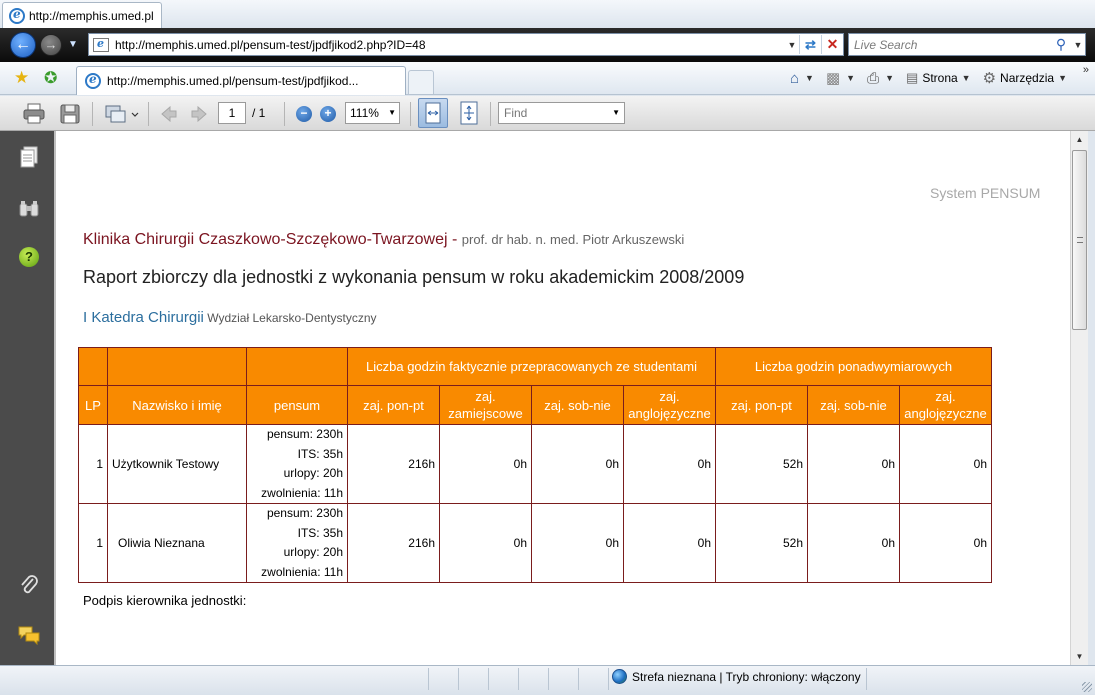 The width and height of the screenshot is (1095, 695). Describe the element at coordinates (50, 78) in the screenshot. I see `add-favorites-icon: ✪` at that location.